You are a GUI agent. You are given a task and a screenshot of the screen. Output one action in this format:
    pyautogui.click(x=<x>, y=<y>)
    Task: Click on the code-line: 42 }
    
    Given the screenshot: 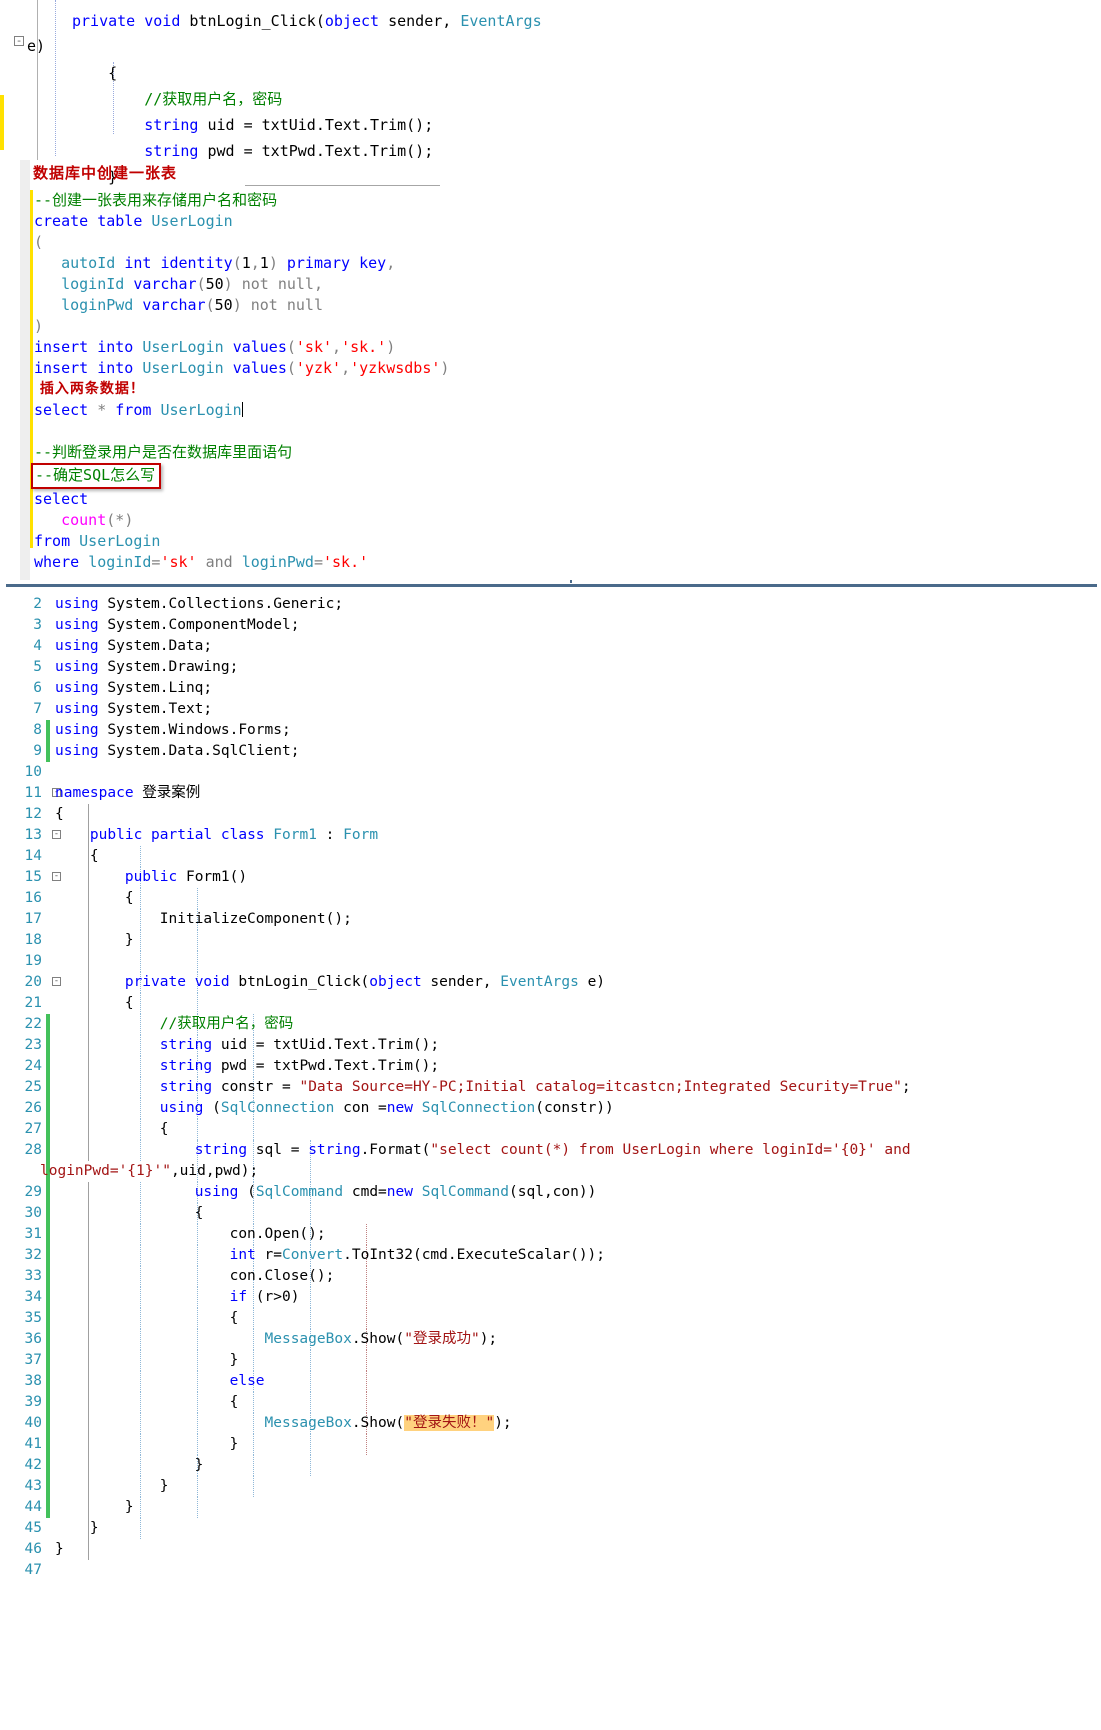 What is the action you would take?
    pyautogui.click(x=550, y=1465)
    